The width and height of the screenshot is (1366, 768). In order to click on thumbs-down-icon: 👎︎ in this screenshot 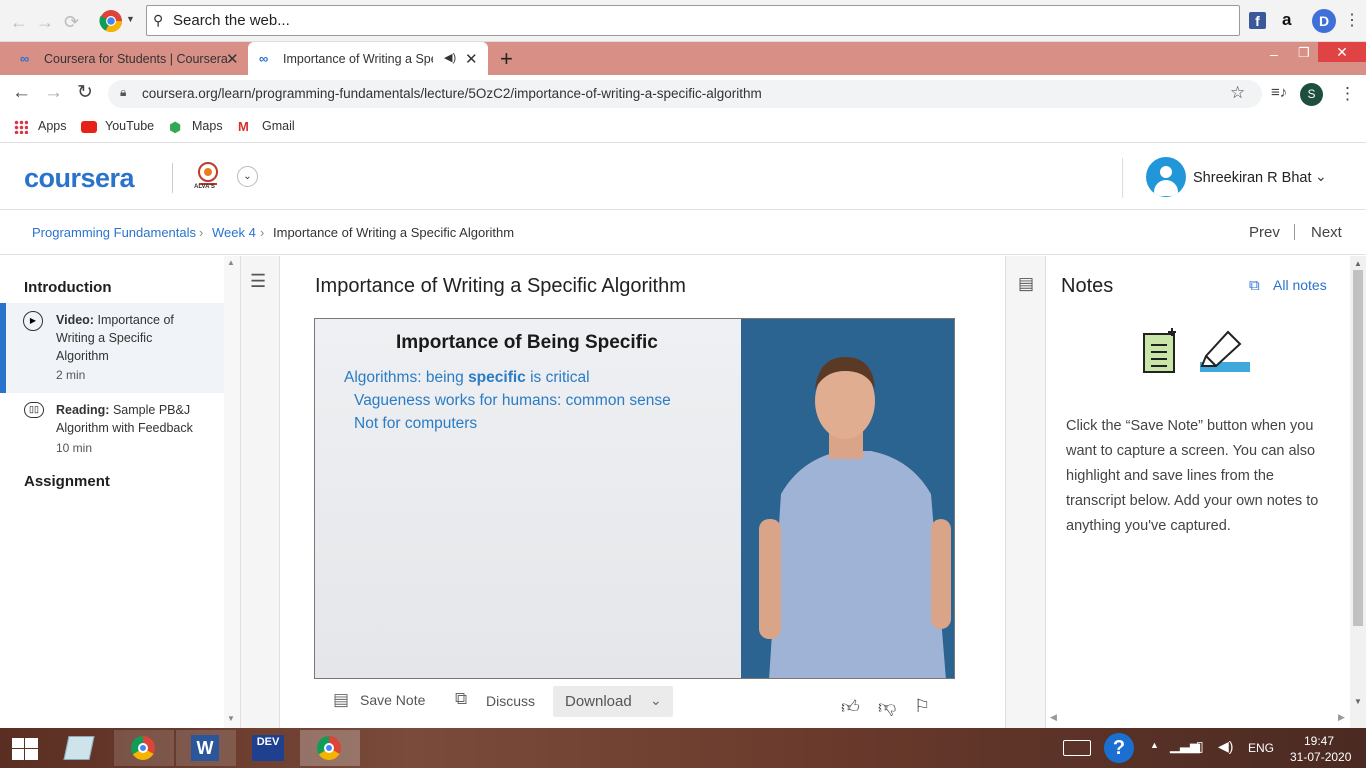, I will do `click(887, 707)`.